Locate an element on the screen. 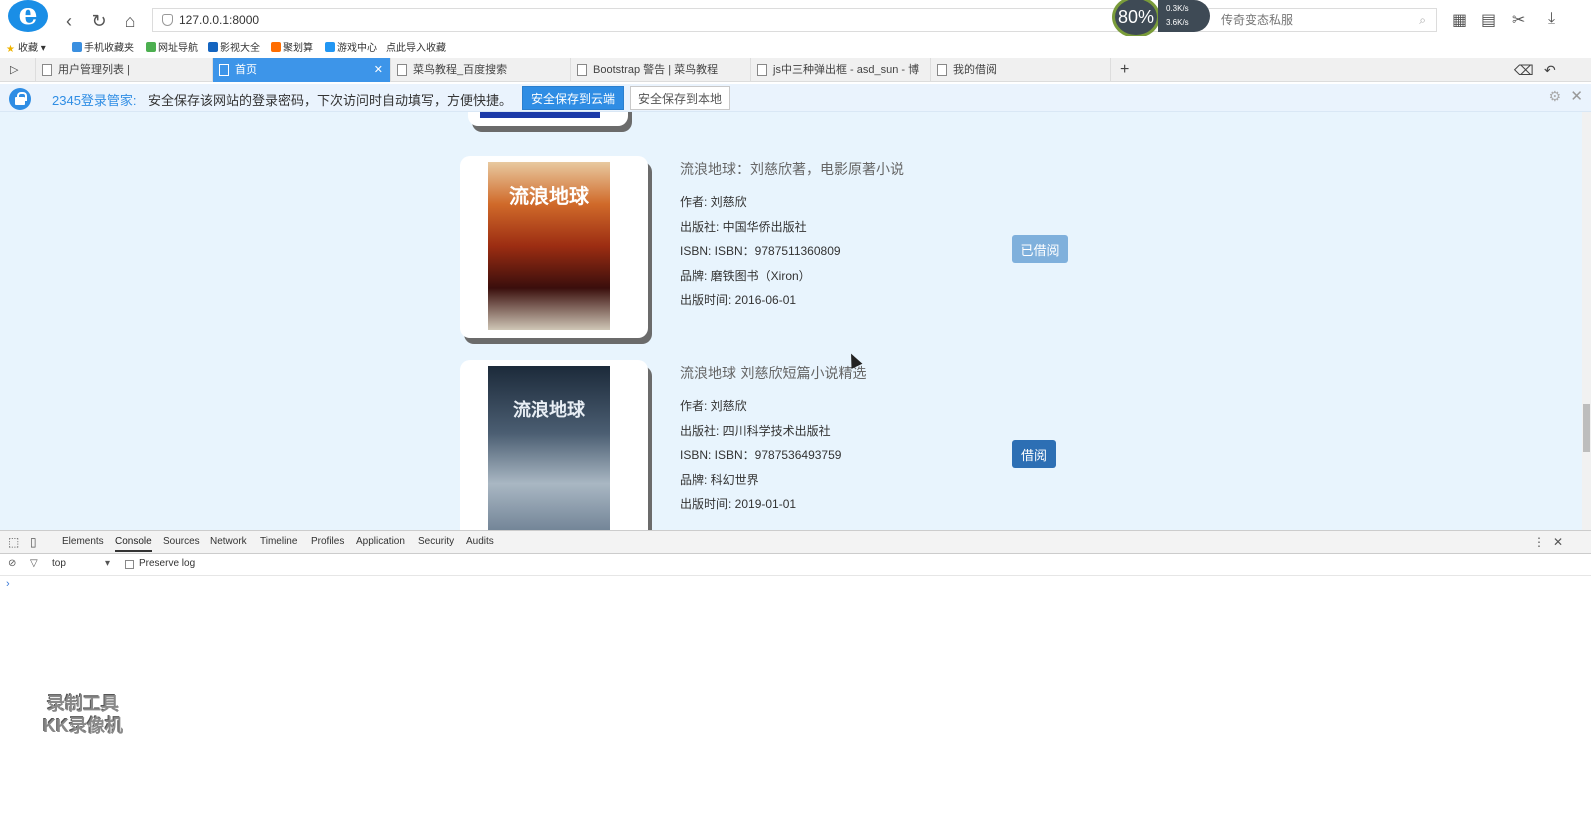 The width and height of the screenshot is (1591, 833). book-brand: 品牌: 磨铁图书（Xiron） is located at coordinates (745, 275).